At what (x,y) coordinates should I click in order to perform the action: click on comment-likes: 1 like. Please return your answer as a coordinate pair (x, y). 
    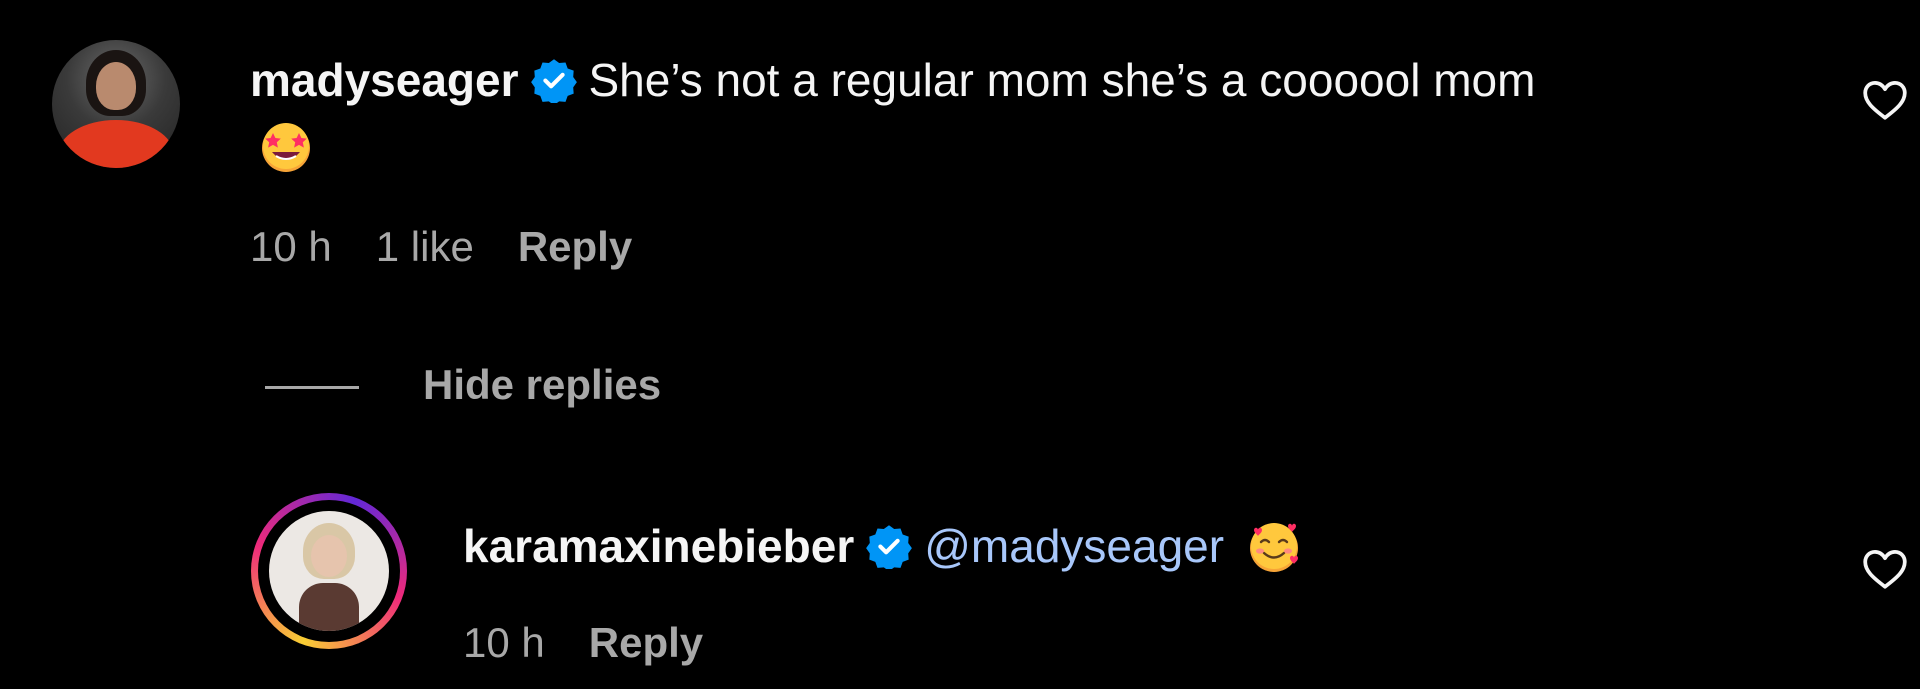
    Looking at the image, I should click on (425, 246).